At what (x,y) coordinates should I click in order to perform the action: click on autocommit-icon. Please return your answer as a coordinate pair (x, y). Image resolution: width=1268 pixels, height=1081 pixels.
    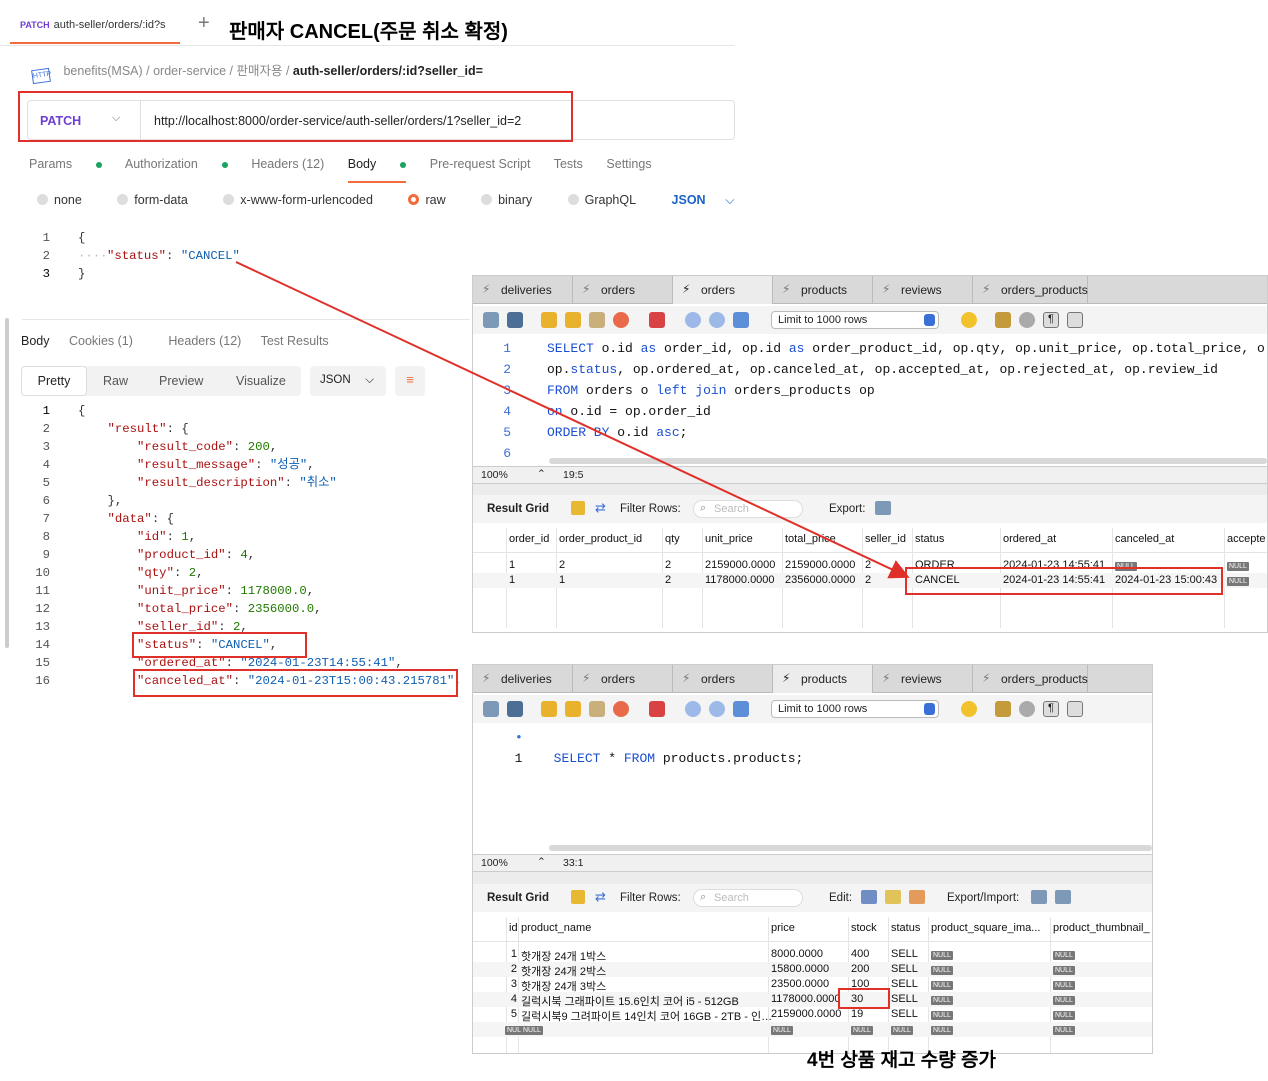
    Looking at the image, I should click on (741, 320).